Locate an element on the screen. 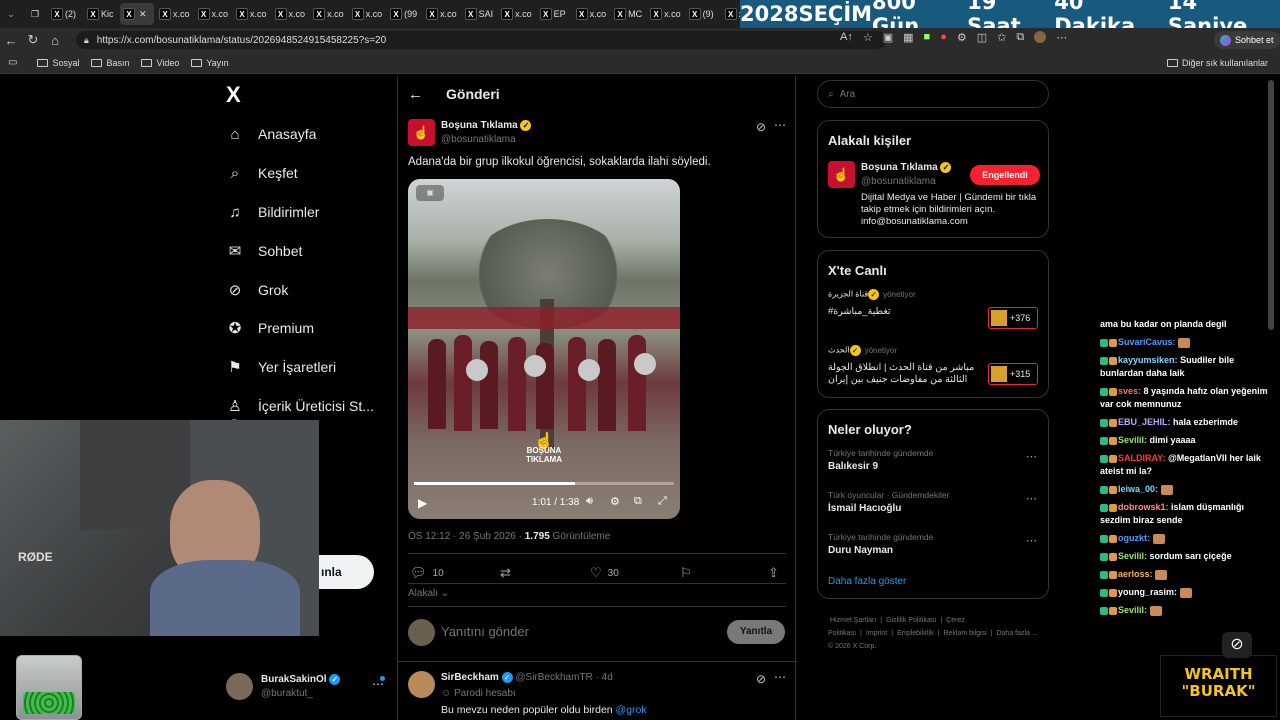 The height and width of the screenshot is (720, 1280). browser-tab: X SAI is located at coordinates (479, 14).